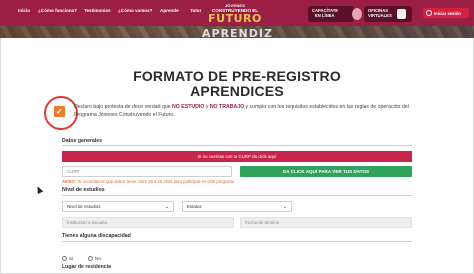 This screenshot has height=274, width=474. Describe the element at coordinates (82, 141) in the screenshot. I see `section-datos-generales: Datos generales` at that location.